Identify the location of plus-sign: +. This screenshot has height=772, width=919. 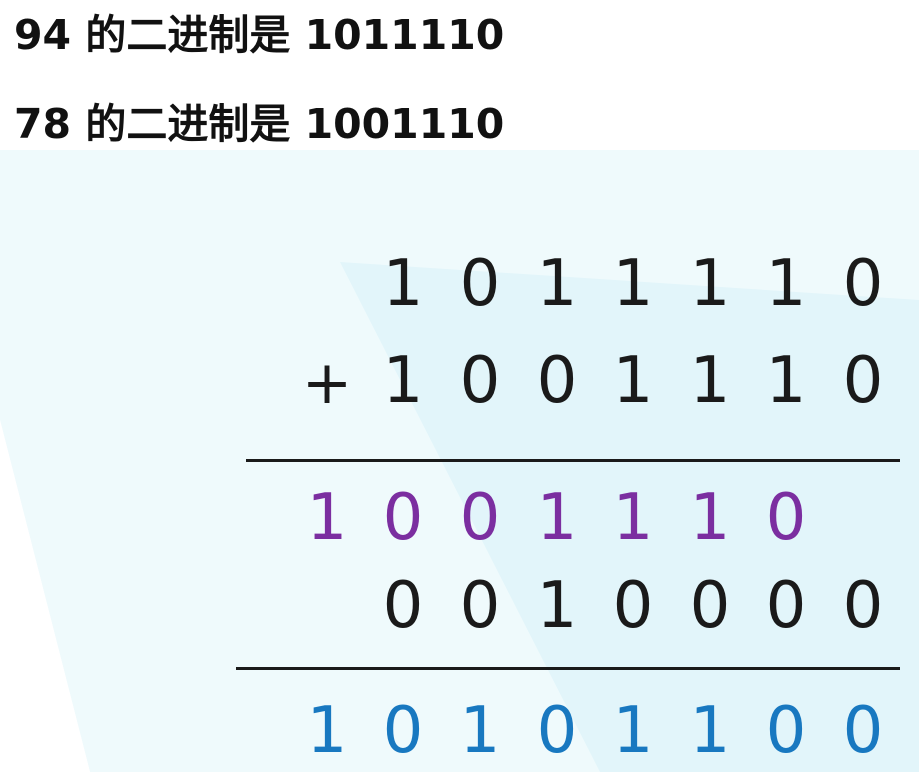
(327, 383).